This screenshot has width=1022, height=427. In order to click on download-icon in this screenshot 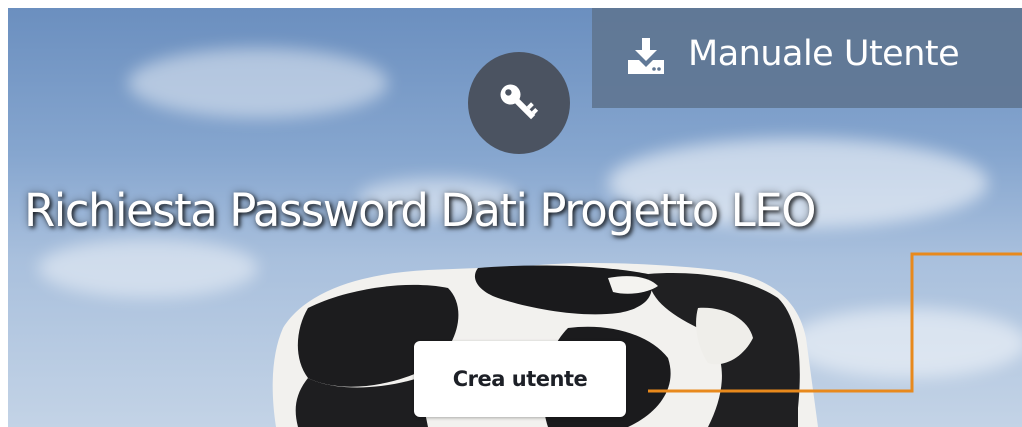, I will do `click(646, 56)`.